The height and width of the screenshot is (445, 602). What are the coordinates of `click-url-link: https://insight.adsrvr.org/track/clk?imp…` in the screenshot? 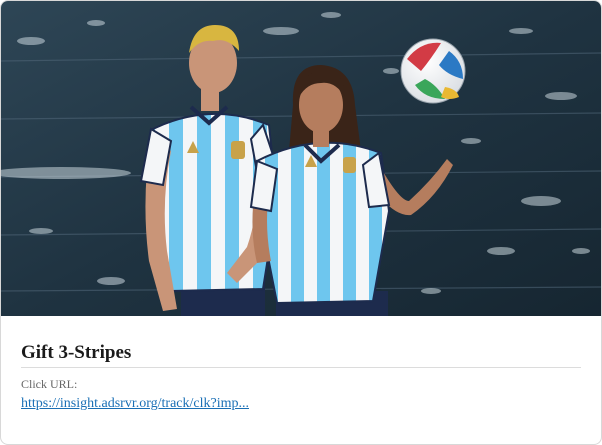 It's located at (135, 404).